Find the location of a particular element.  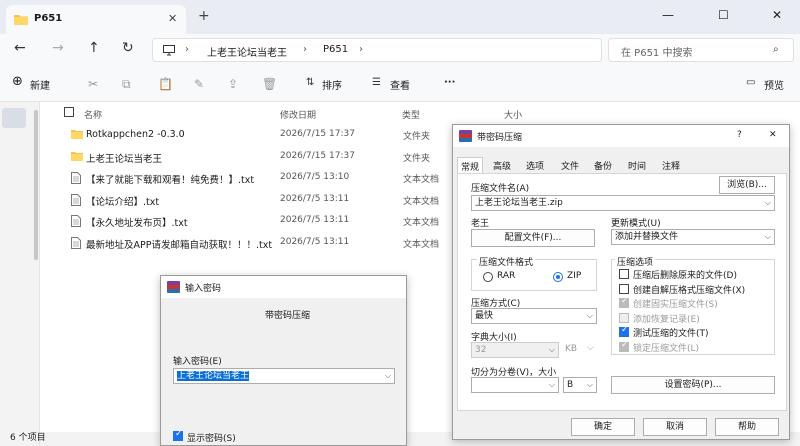

refresh-icon: ↻ is located at coordinates (128, 48).